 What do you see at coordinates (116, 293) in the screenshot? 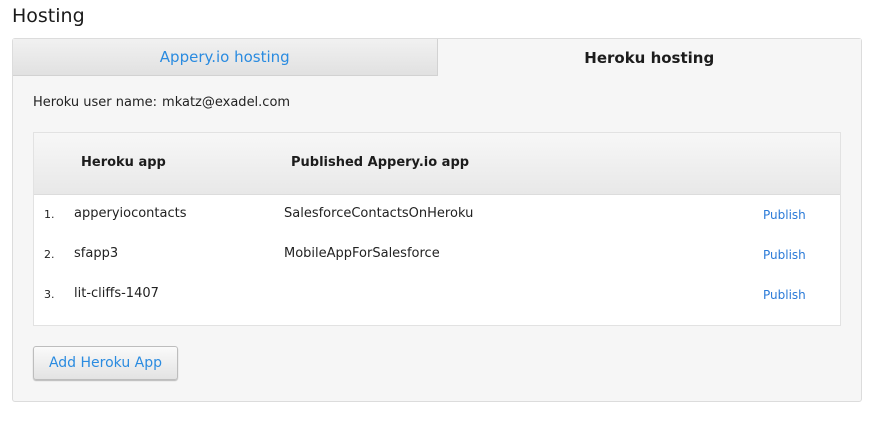
I see `heroku-app-name: lit-cliffs-1407` at bounding box center [116, 293].